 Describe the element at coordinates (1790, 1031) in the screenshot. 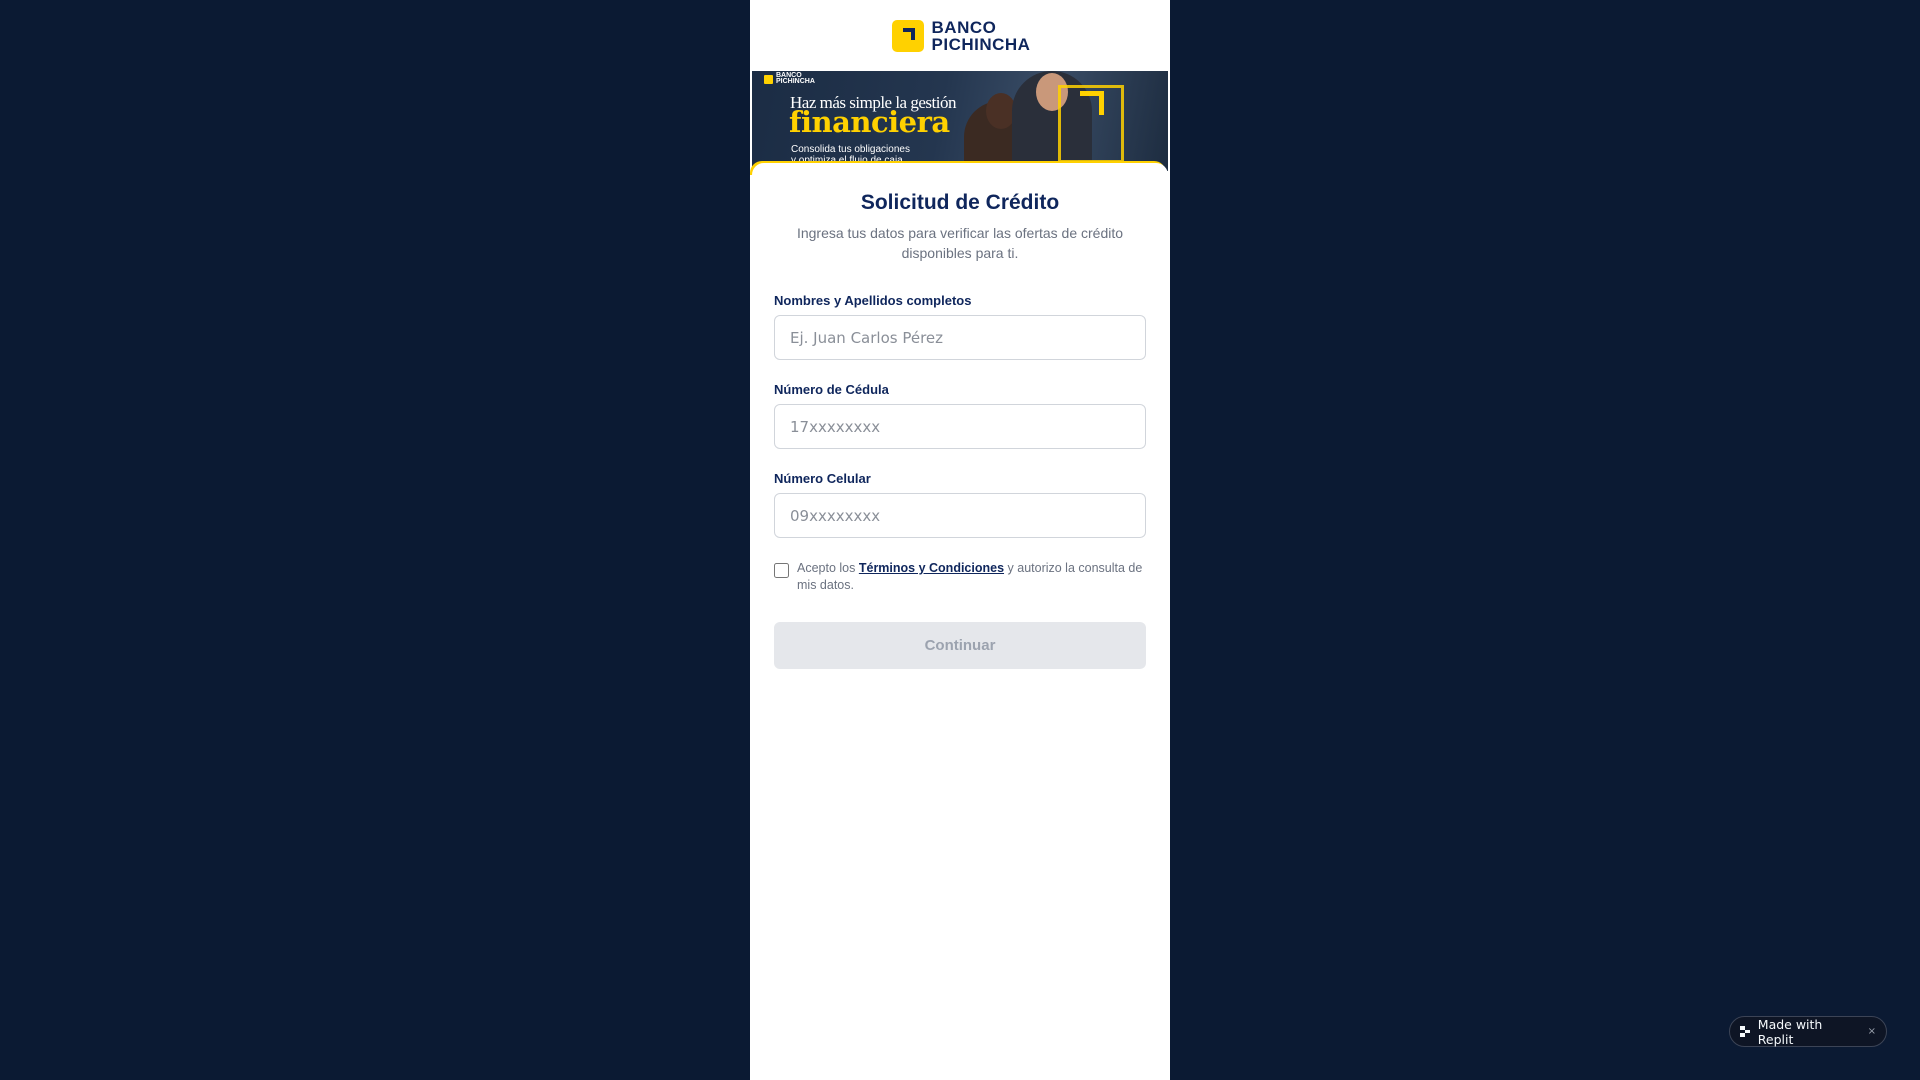

I see `replit-badge-label: Made with Replit` at that location.